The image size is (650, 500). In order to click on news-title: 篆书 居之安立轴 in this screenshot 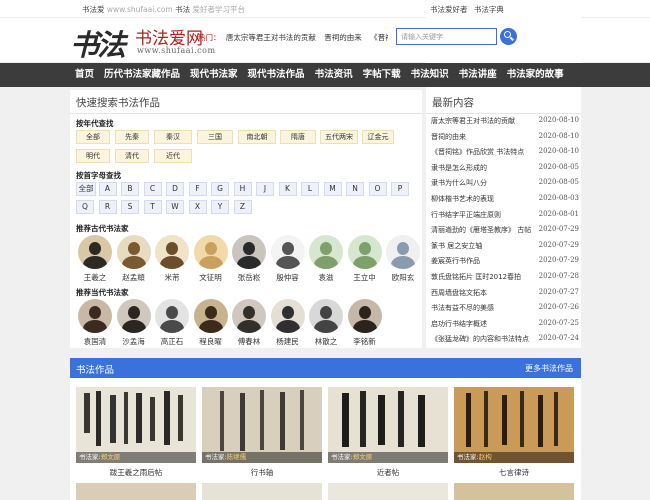, I will do `click(485, 246)`.